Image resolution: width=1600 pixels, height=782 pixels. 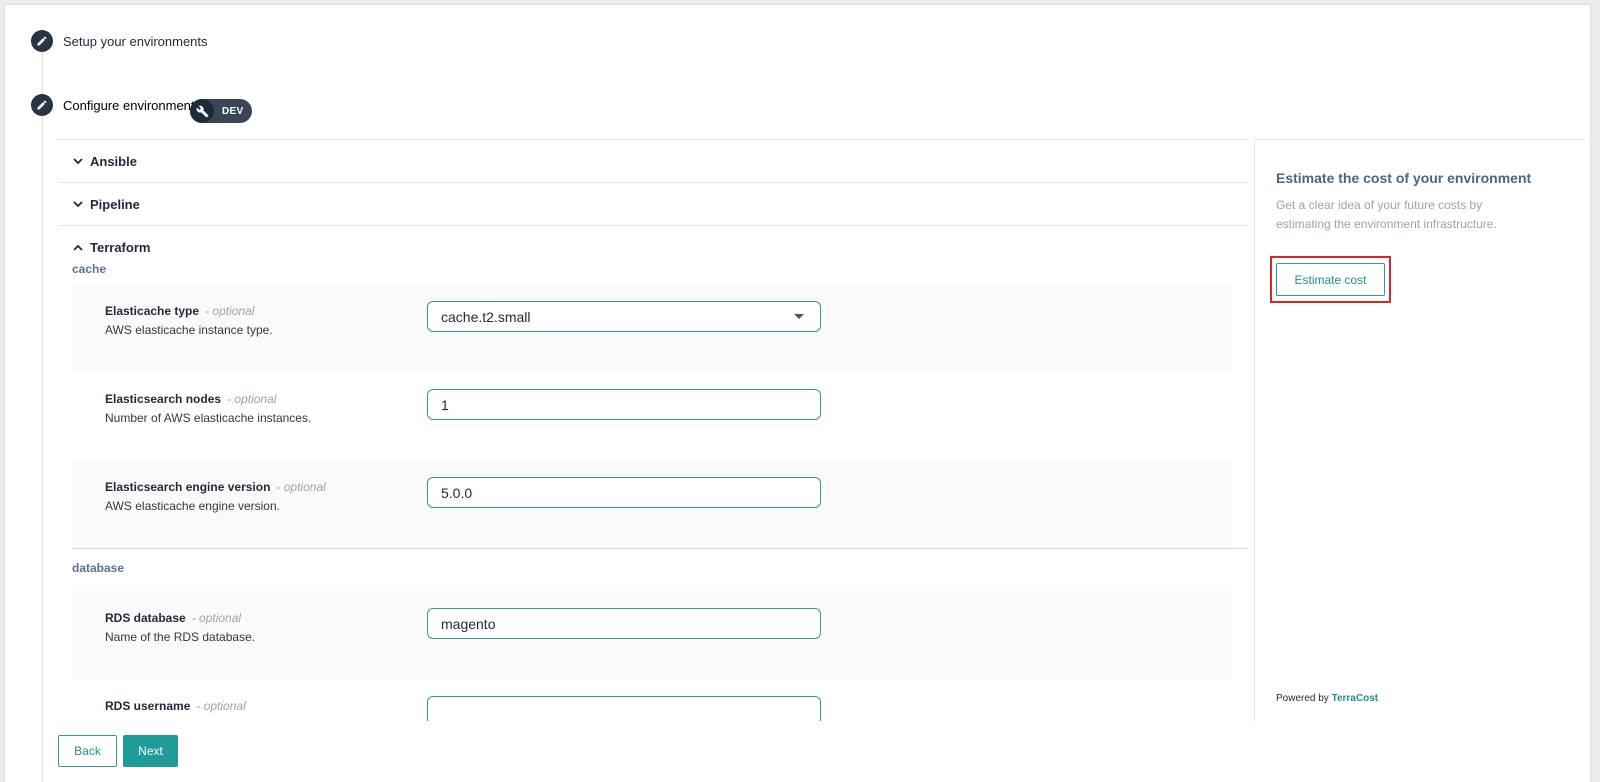 What do you see at coordinates (180, 311) in the screenshot?
I see `field-label: Elasticache type - optional` at bounding box center [180, 311].